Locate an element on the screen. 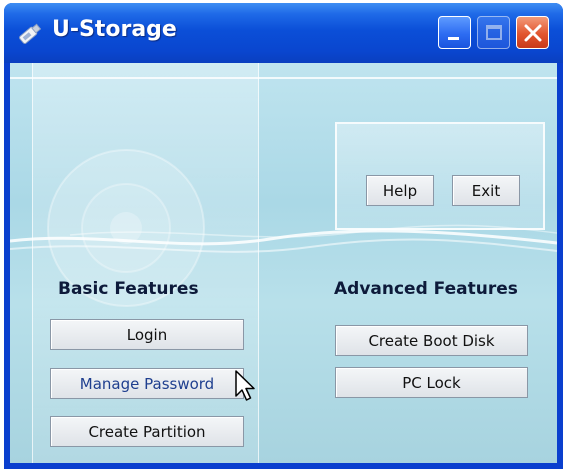 Image resolution: width=570 pixels, height=473 pixels. mouse-pointer-icon is located at coordinates (245, 385).